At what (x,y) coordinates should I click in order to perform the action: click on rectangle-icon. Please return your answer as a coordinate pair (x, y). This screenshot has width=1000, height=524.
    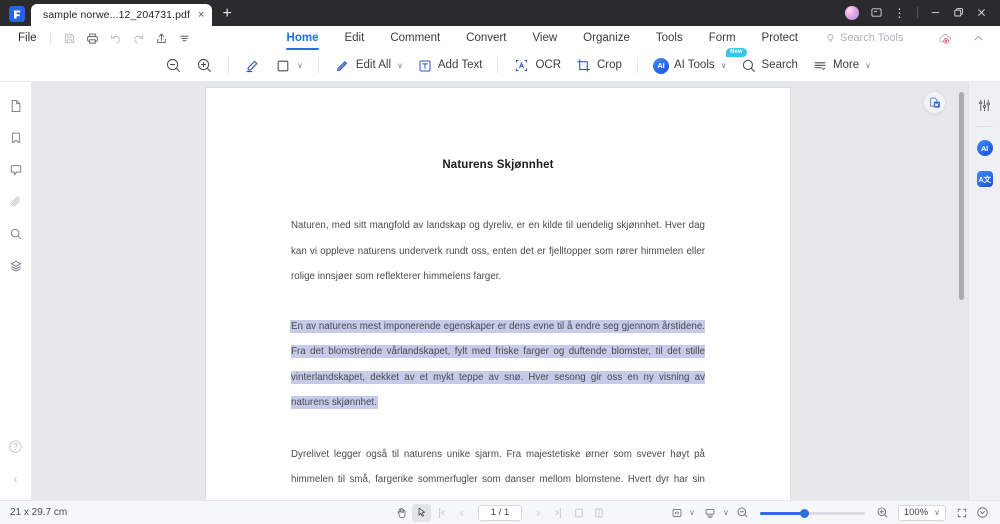
    Looking at the image, I should click on (283, 65).